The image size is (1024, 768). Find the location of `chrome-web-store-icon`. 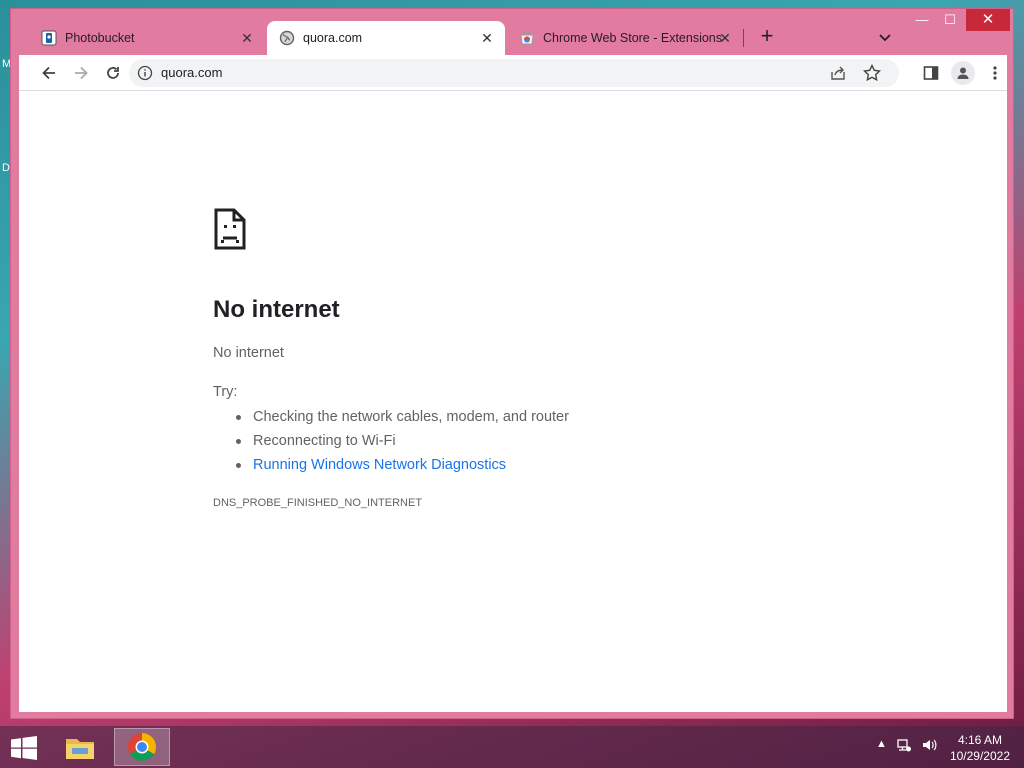

chrome-web-store-icon is located at coordinates (527, 38).